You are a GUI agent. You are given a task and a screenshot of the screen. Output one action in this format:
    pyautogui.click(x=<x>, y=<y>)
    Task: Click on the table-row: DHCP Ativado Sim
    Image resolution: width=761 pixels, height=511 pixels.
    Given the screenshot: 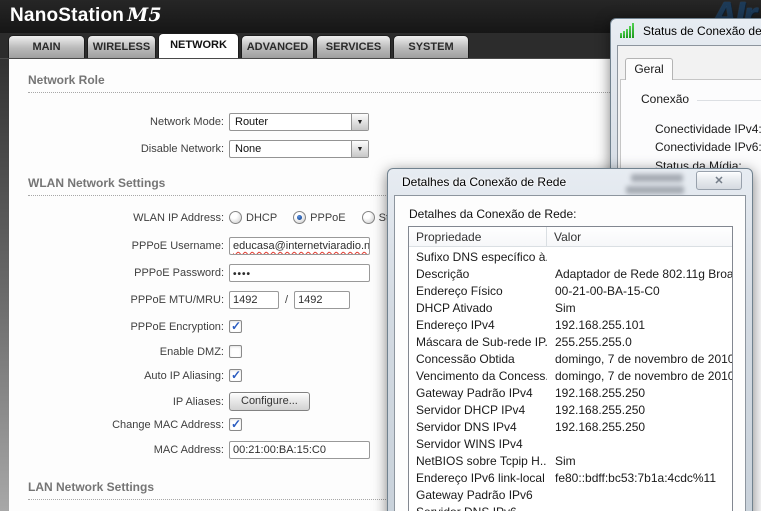 What is the action you would take?
    pyautogui.click(x=570, y=309)
    